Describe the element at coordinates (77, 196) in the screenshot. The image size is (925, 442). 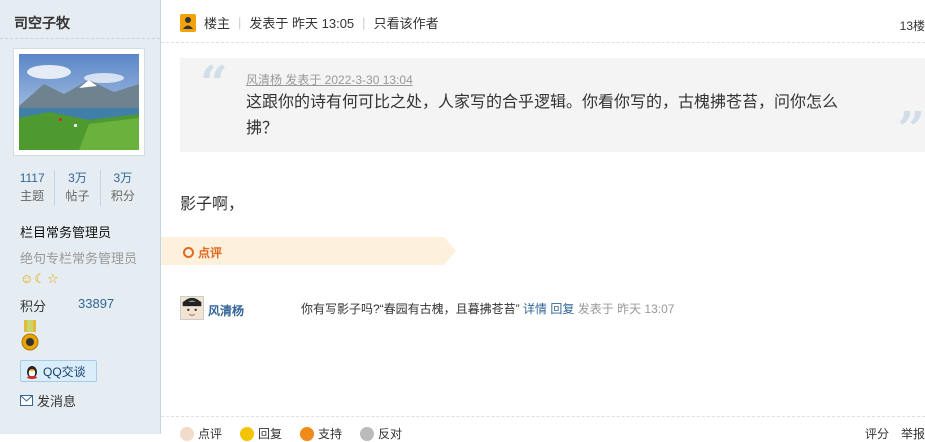
I see `stat-posts-label: 帖子` at that location.